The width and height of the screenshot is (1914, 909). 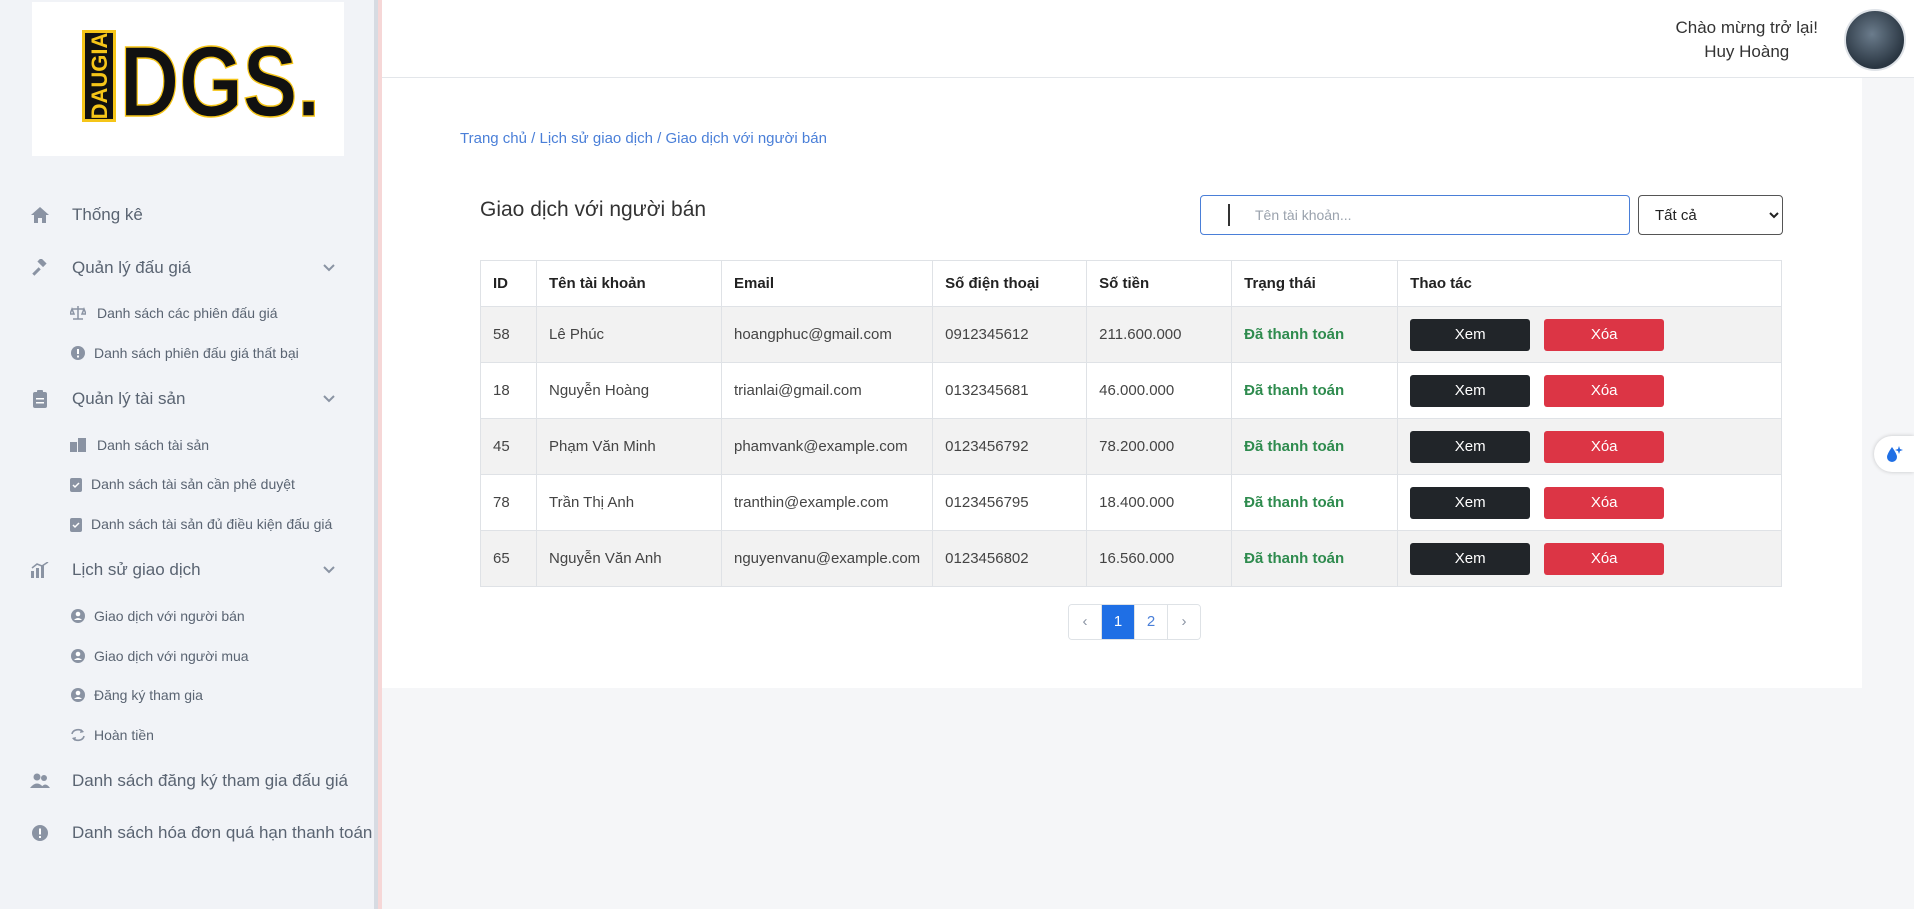 I want to click on cell-amount: 18.400.000, so click(x=1159, y=502).